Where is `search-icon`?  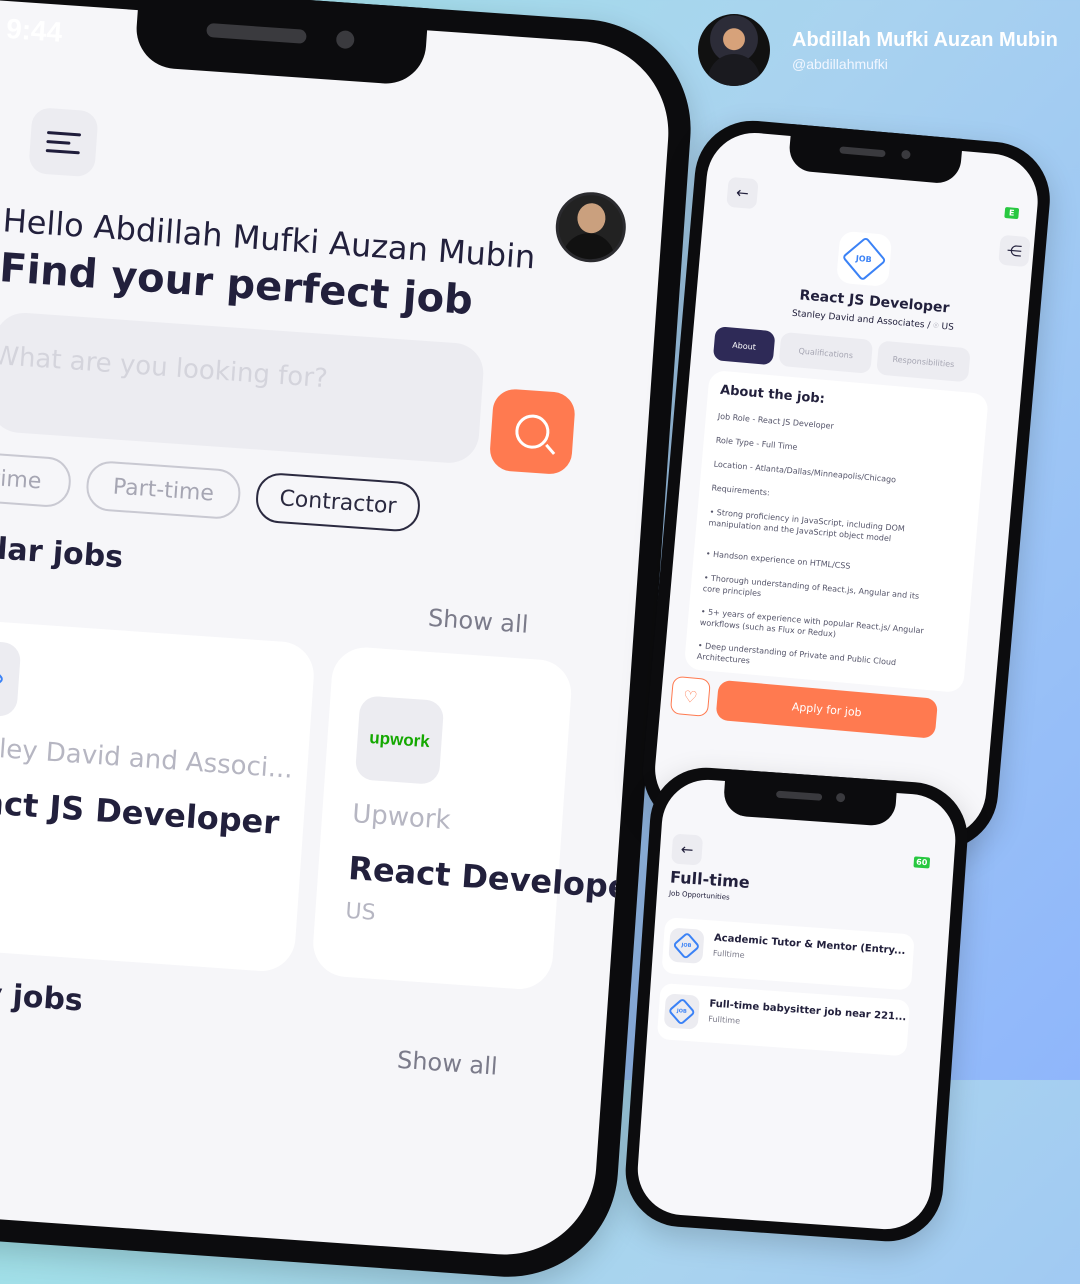 search-icon is located at coordinates (532, 431).